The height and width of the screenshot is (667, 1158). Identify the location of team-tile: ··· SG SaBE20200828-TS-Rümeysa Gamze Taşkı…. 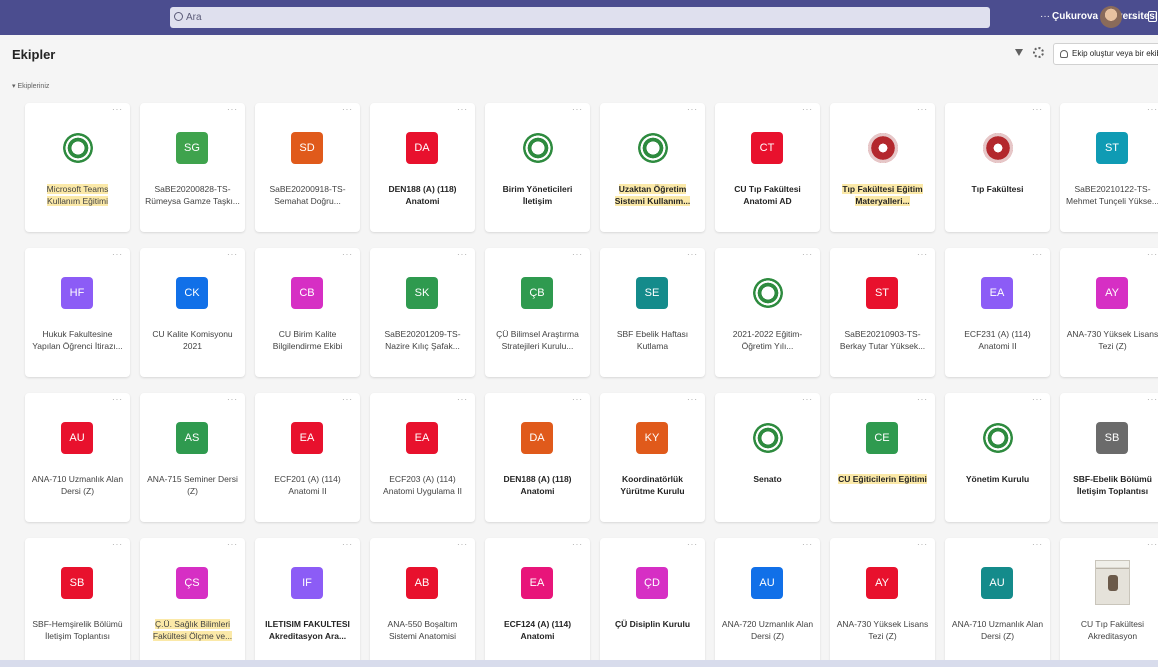
(192, 167).